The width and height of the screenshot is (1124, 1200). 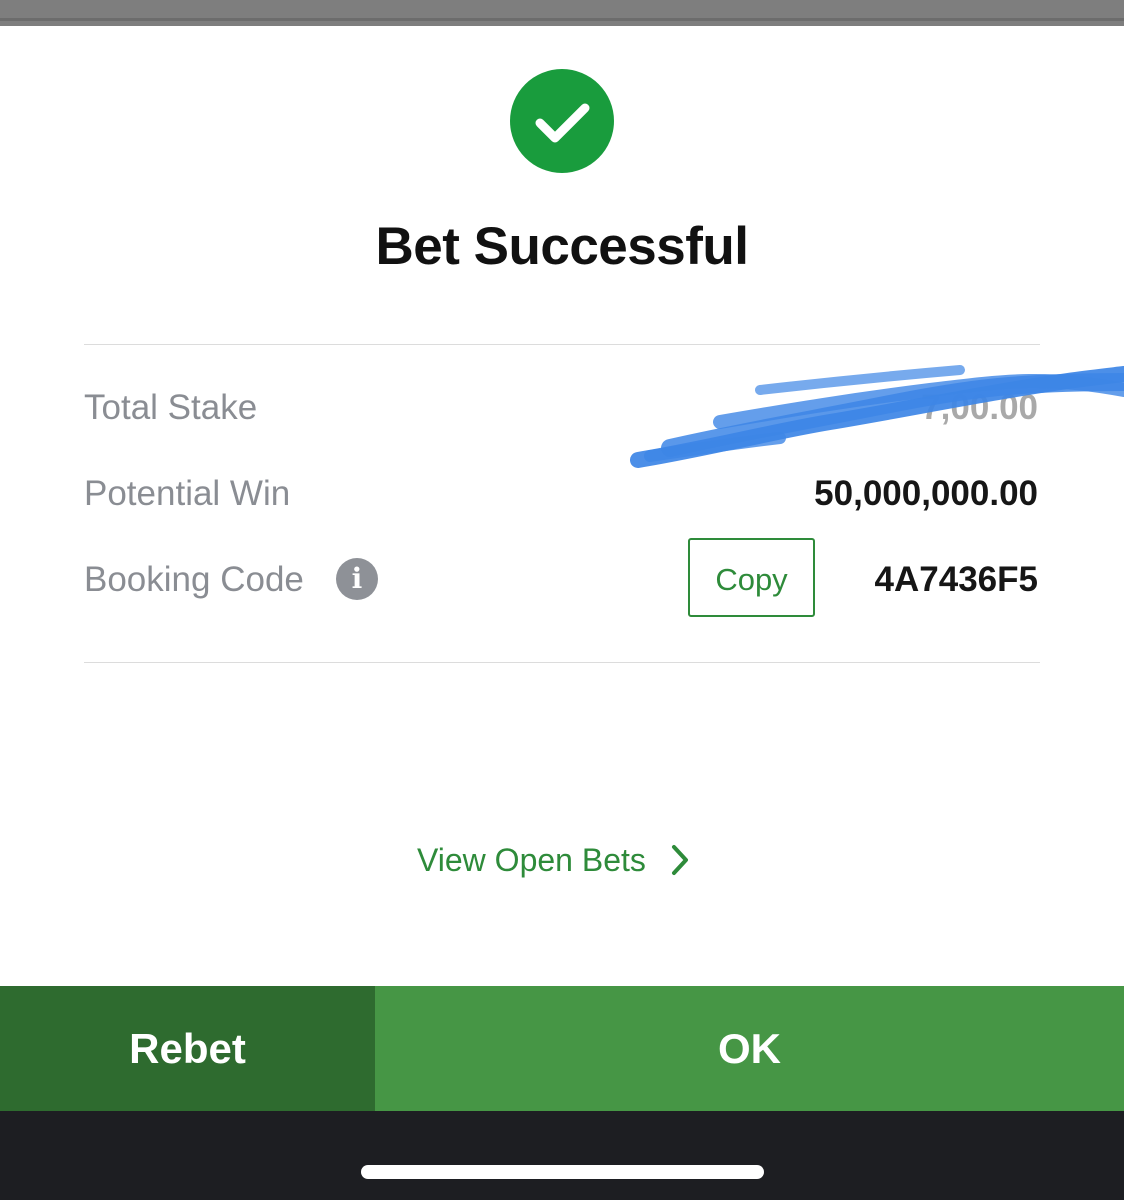 I want to click on booking-code-label: Booking Code, so click(x=194, y=579).